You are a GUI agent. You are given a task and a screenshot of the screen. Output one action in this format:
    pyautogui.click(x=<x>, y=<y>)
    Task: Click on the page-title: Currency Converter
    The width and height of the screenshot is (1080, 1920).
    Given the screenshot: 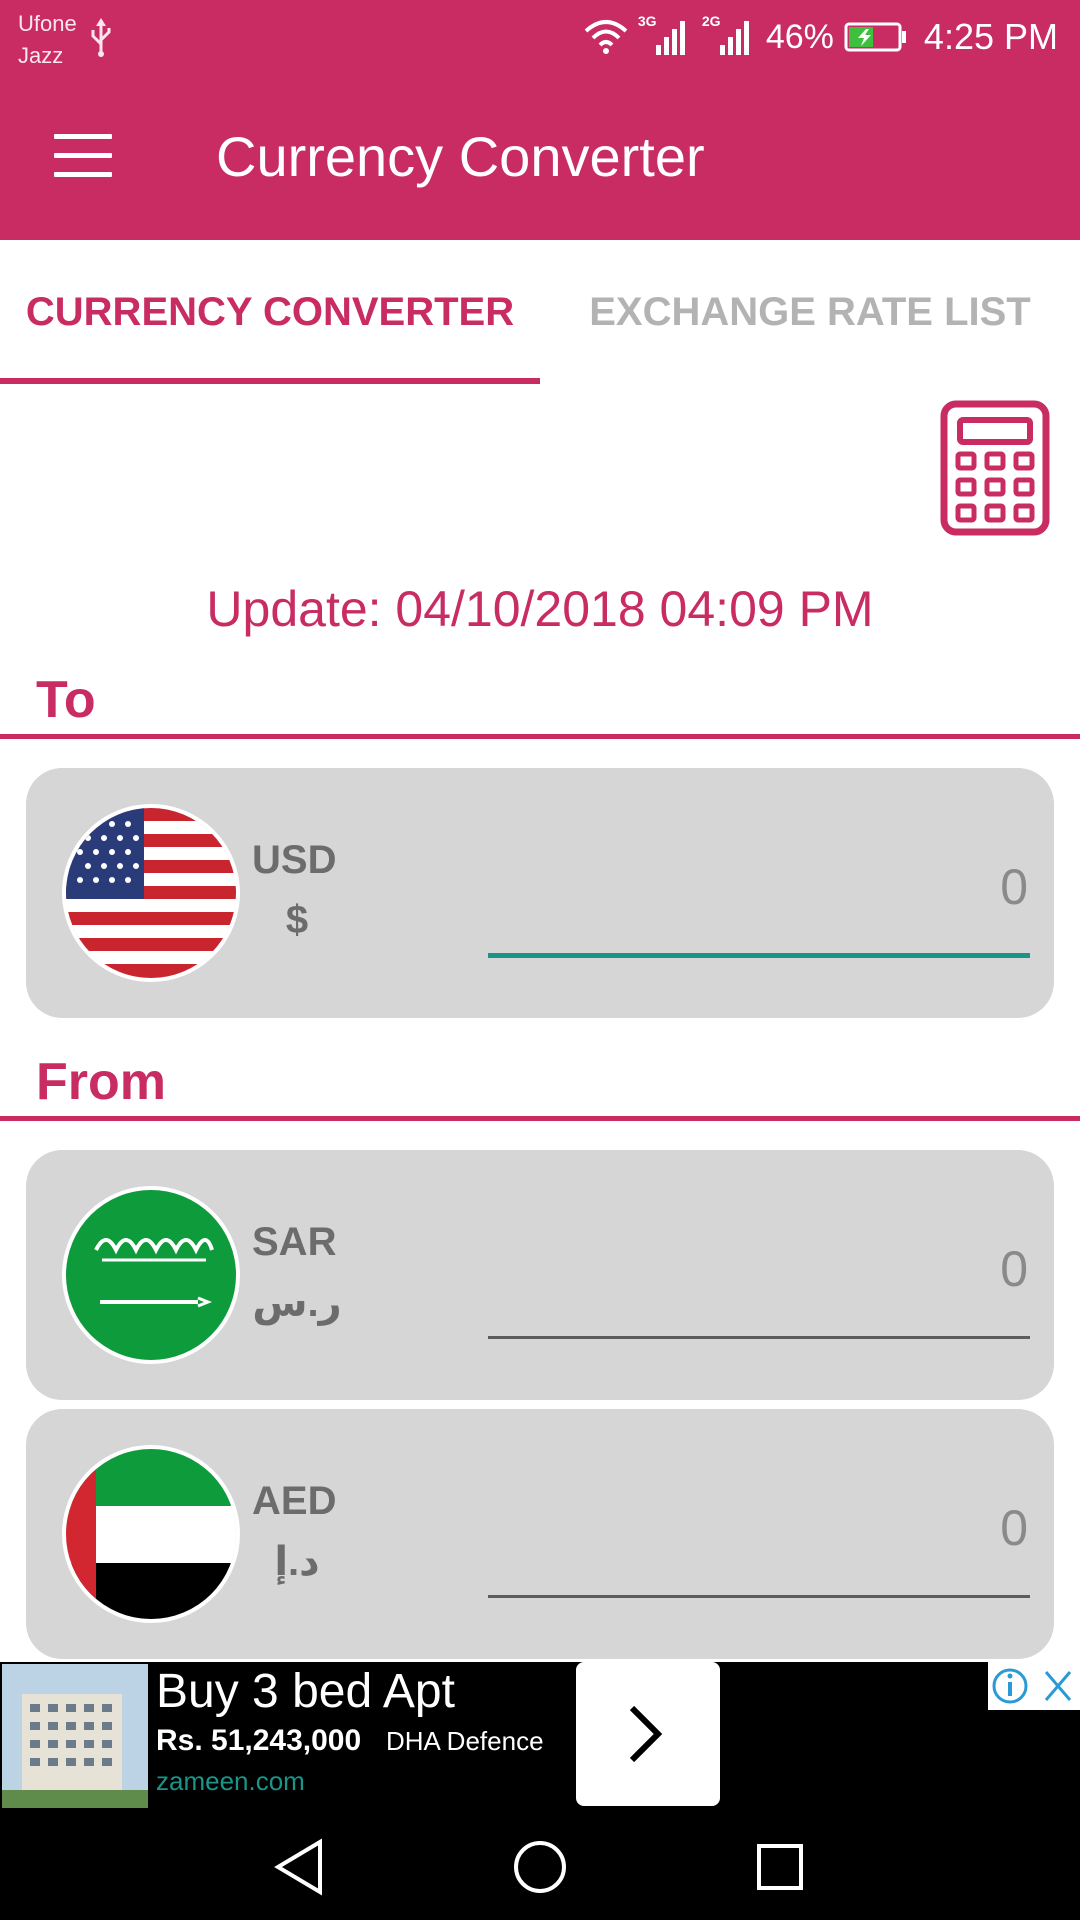 What is the action you would take?
    pyautogui.click(x=460, y=156)
    